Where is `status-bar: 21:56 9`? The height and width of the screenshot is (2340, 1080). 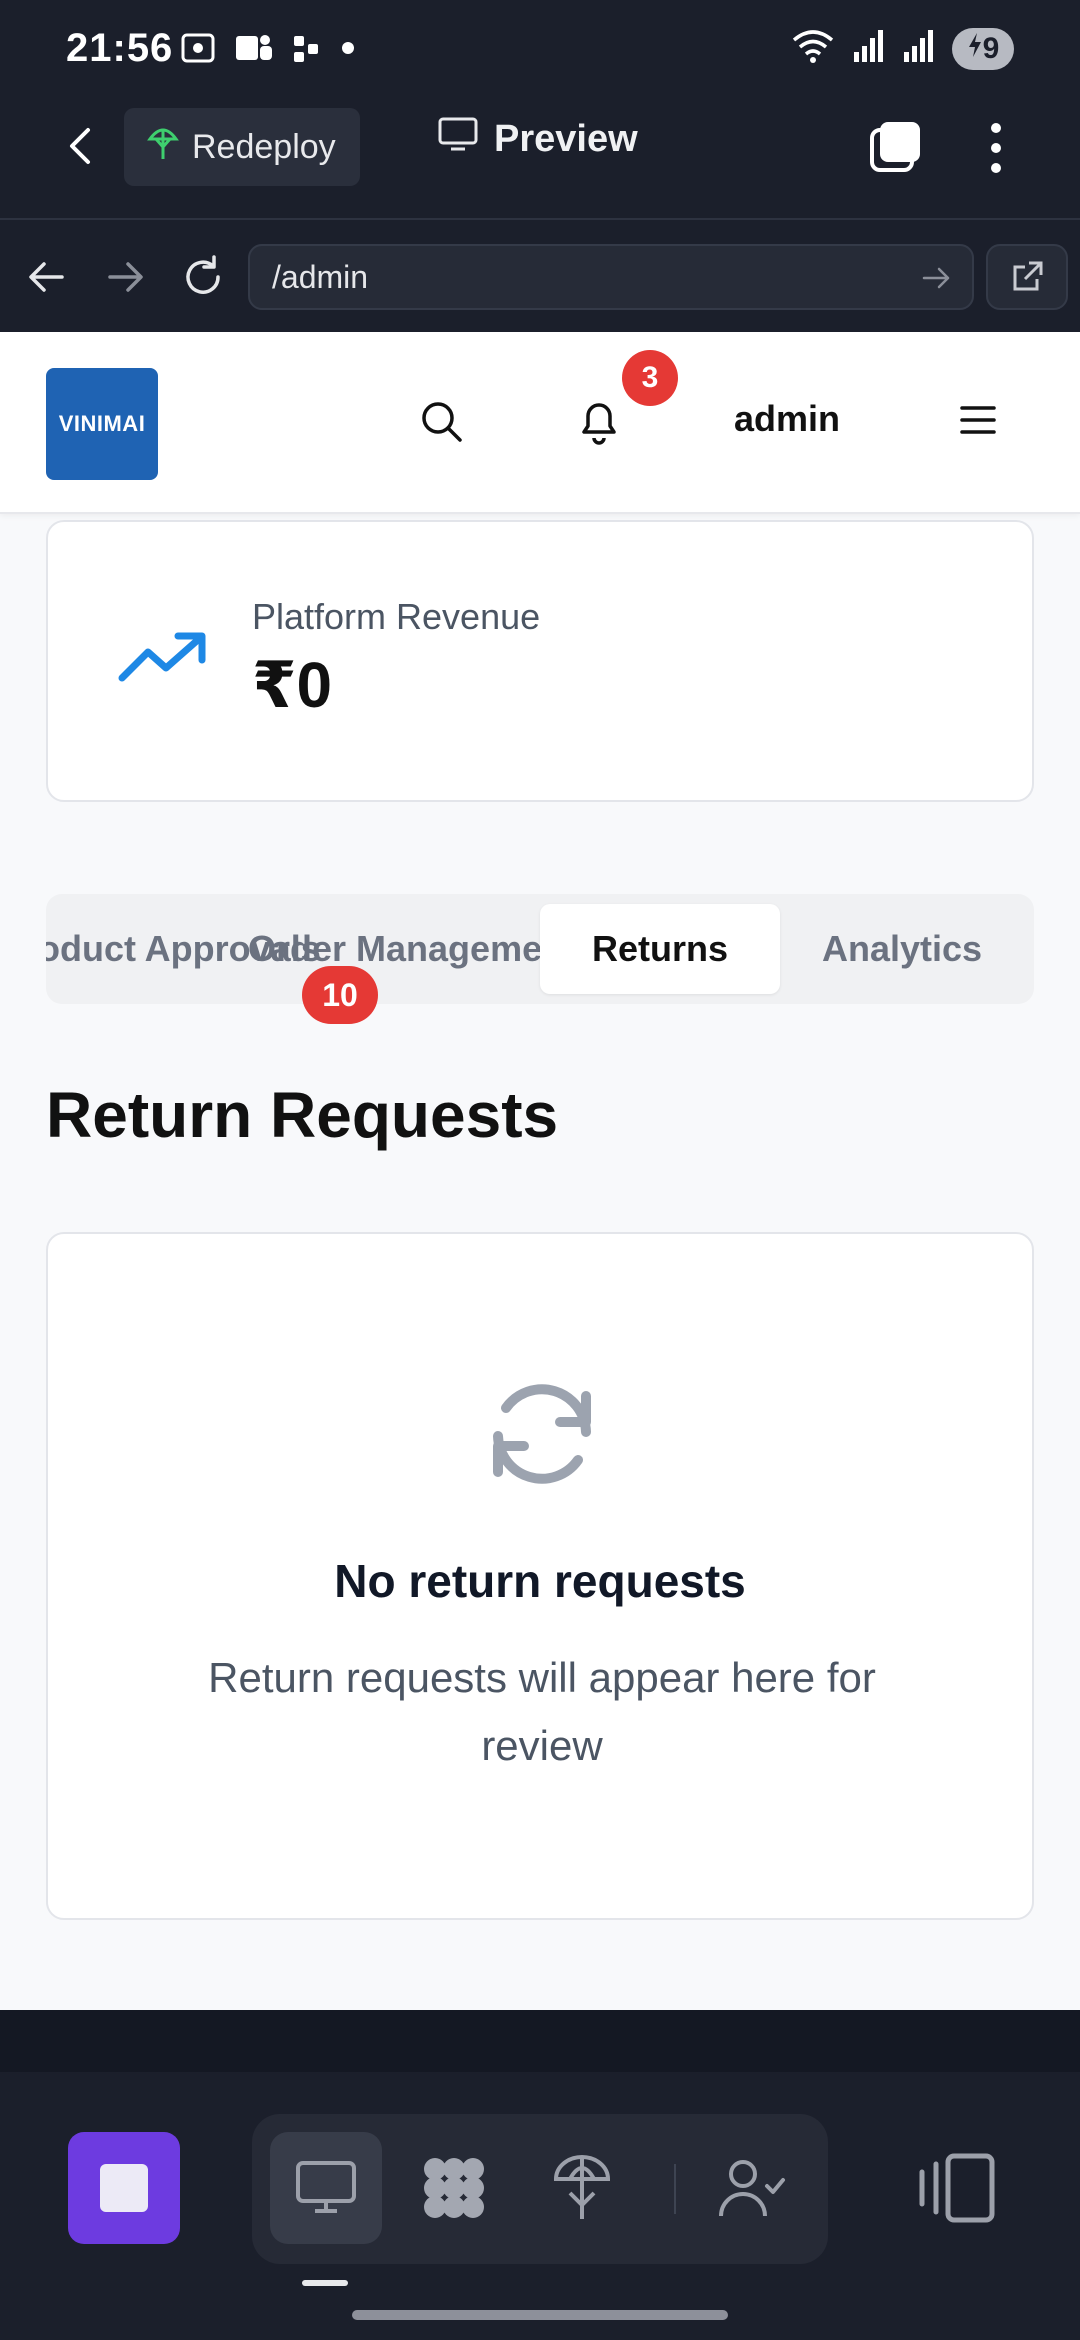
status-bar: 21:56 9 is located at coordinates (540, 48).